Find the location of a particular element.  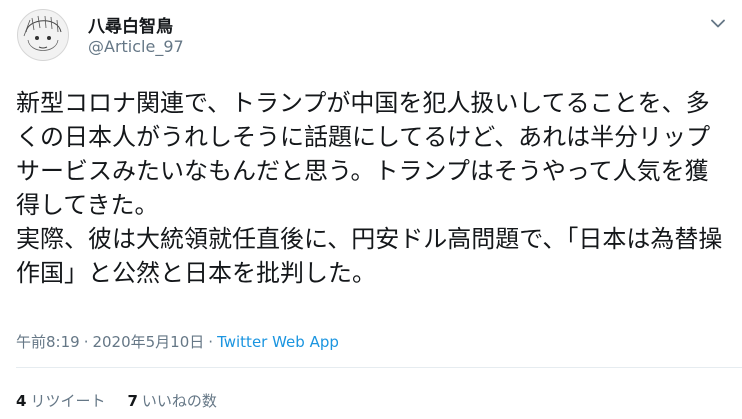

tweet-menu-button is located at coordinates (718, 23).